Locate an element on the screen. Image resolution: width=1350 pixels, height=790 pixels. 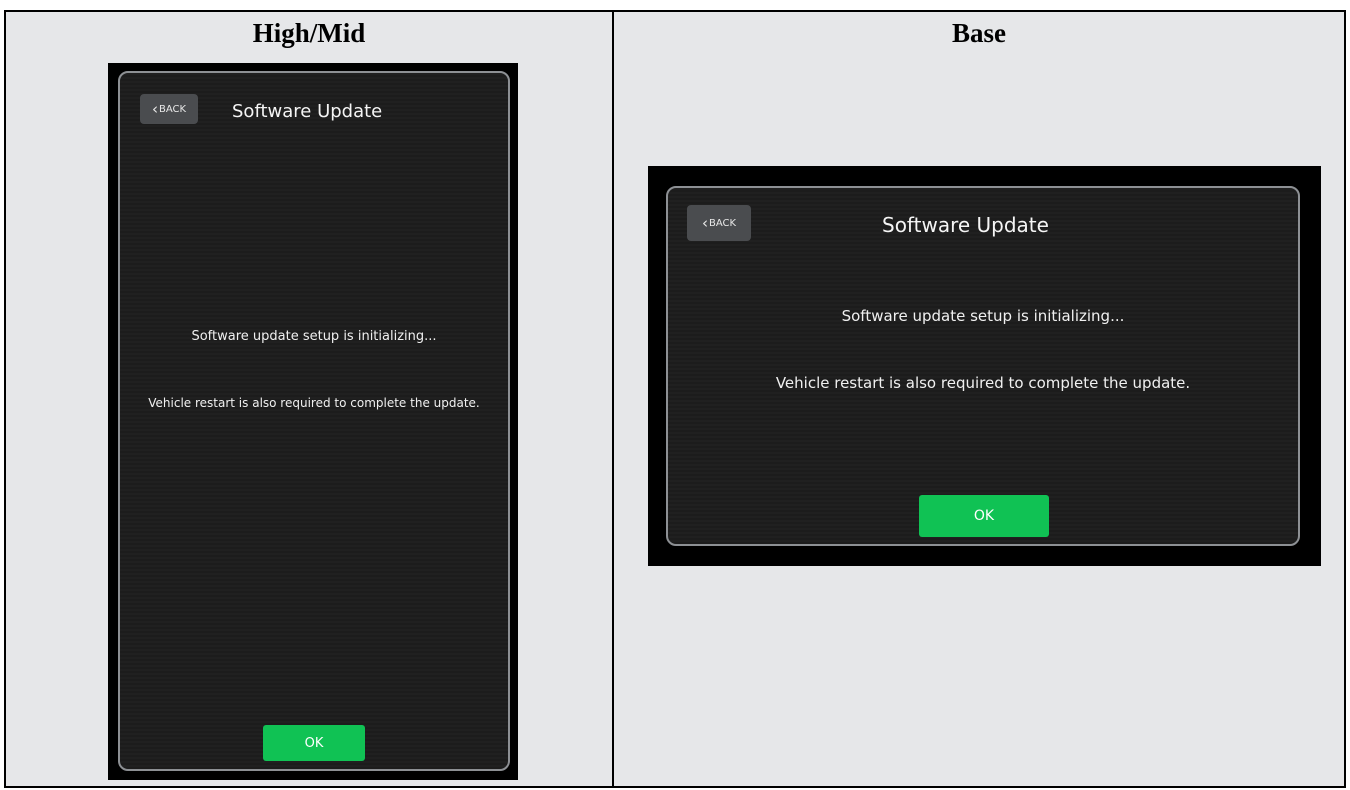
high-mid-heading: High/Mid is located at coordinates (309, 33).